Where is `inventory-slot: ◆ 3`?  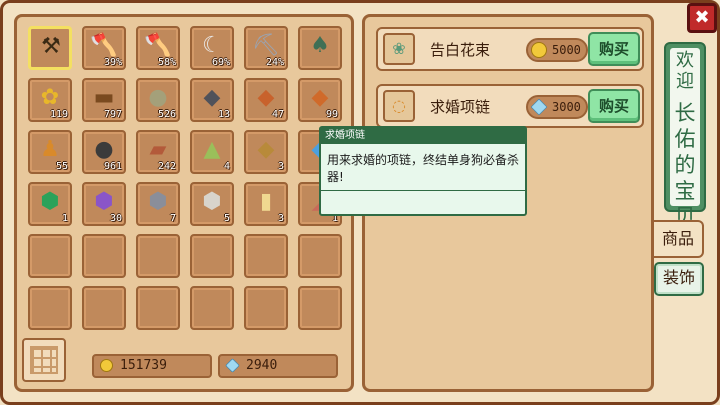 inventory-slot: ◆ 3 is located at coordinates (266, 152).